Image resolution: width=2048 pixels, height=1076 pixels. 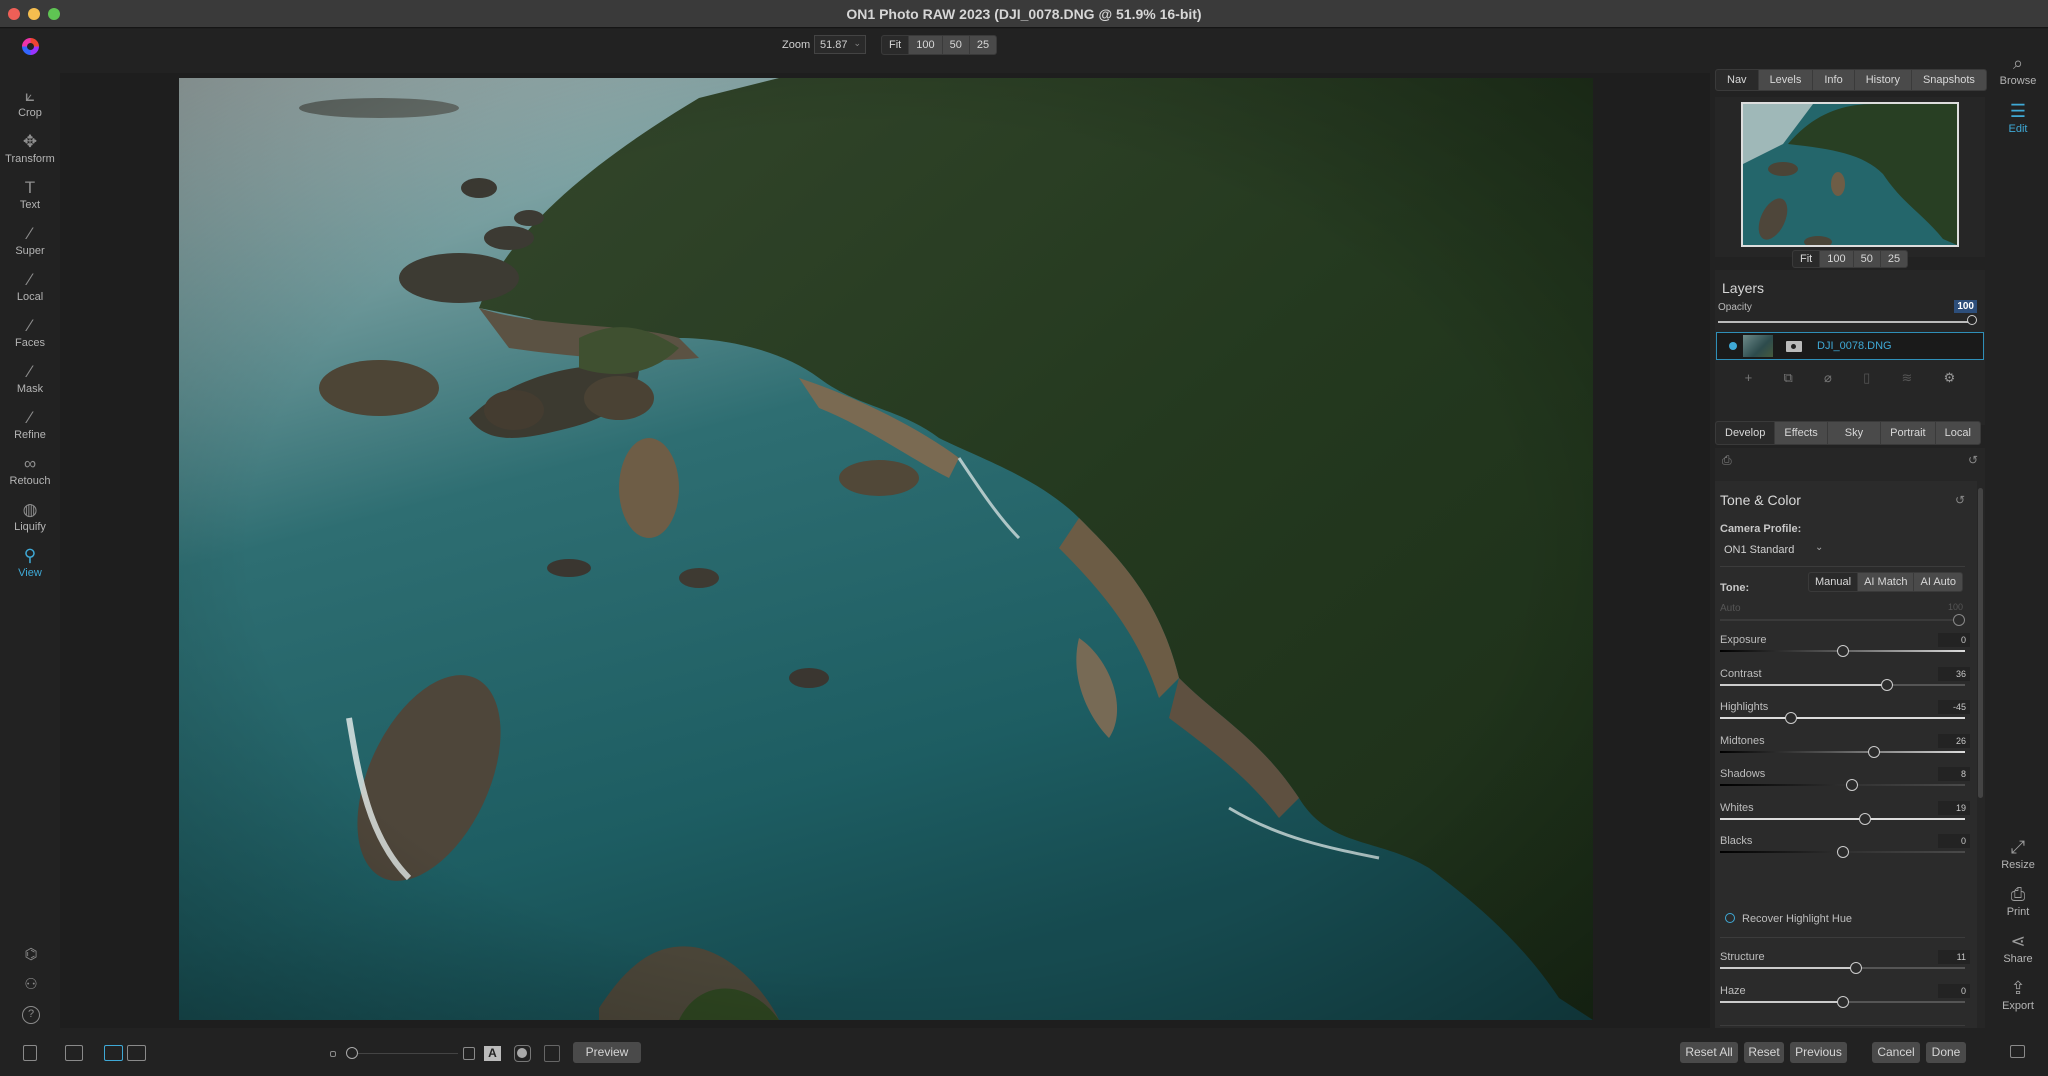 I want to click on single-view-icon, so click(x=113, y=1053).